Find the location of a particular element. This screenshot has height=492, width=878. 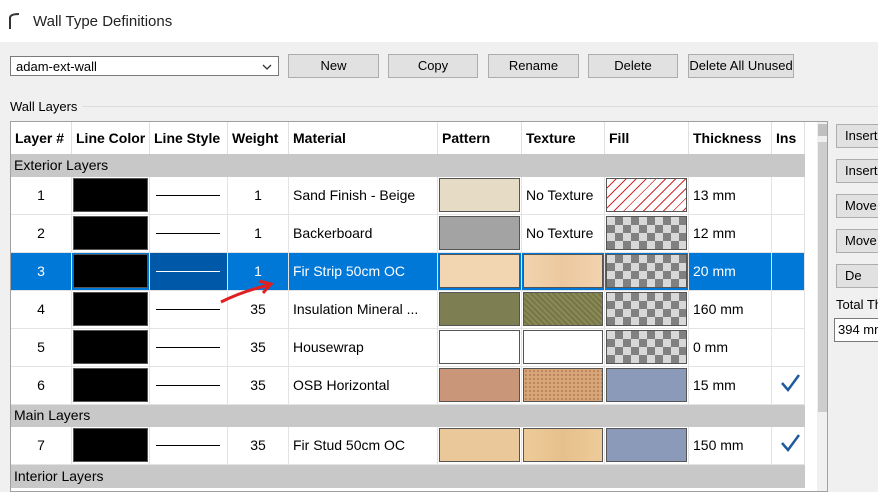

table-row: 1 1 Sand Finish - Beige No Texture 13 mm is located at coordinates (408, 196).